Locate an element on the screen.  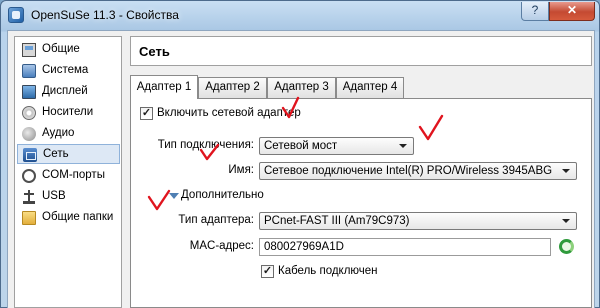
shared-folder-icon is located at coordinates (29, 218).